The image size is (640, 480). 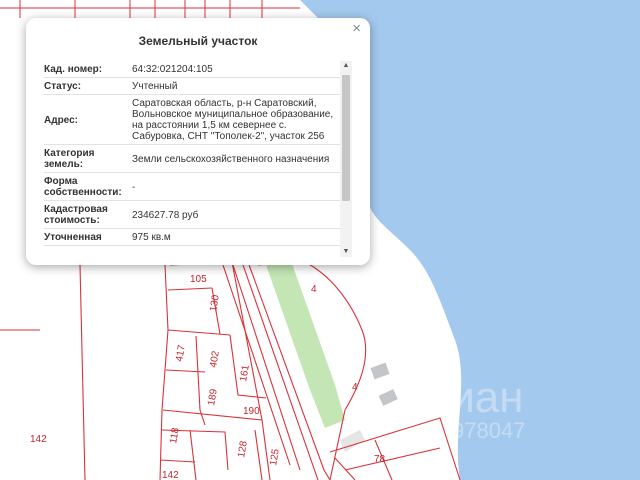 I want to click on watermark-id: 978047, so click(x=488, y=430).